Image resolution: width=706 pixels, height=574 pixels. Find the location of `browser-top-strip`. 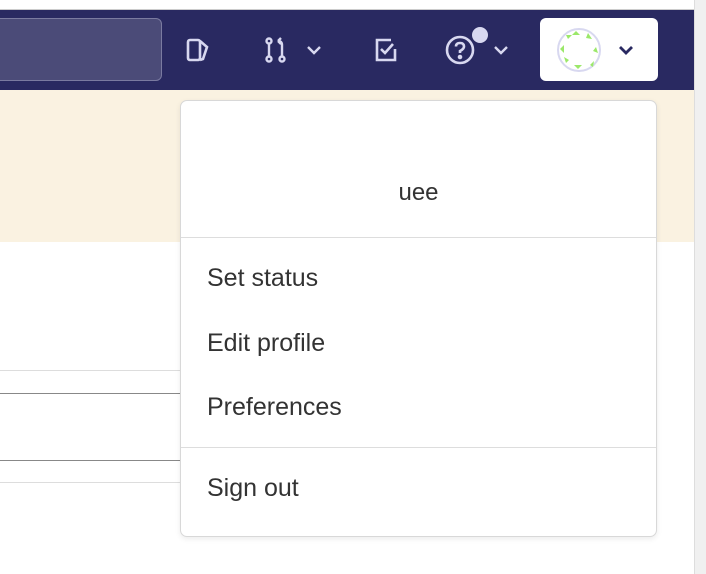

browser-top-strip is located at coordinates (347, 5).